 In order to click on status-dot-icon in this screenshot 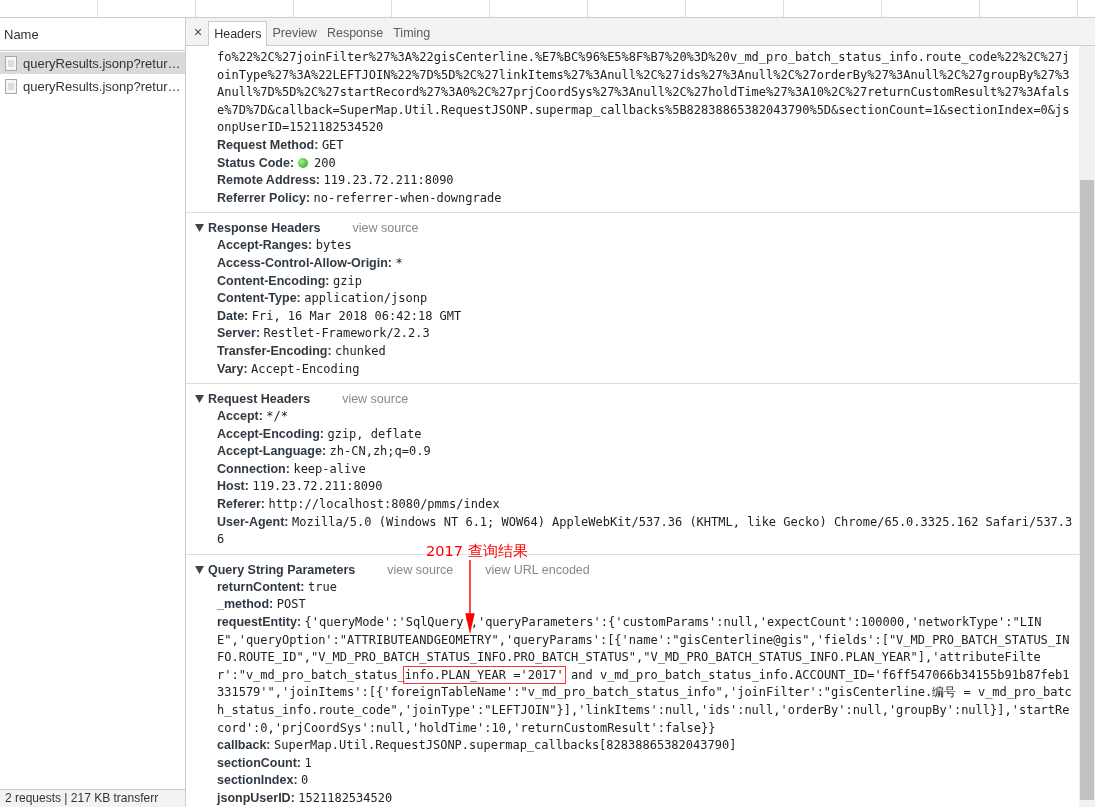, I will do `click(302, 162)`.